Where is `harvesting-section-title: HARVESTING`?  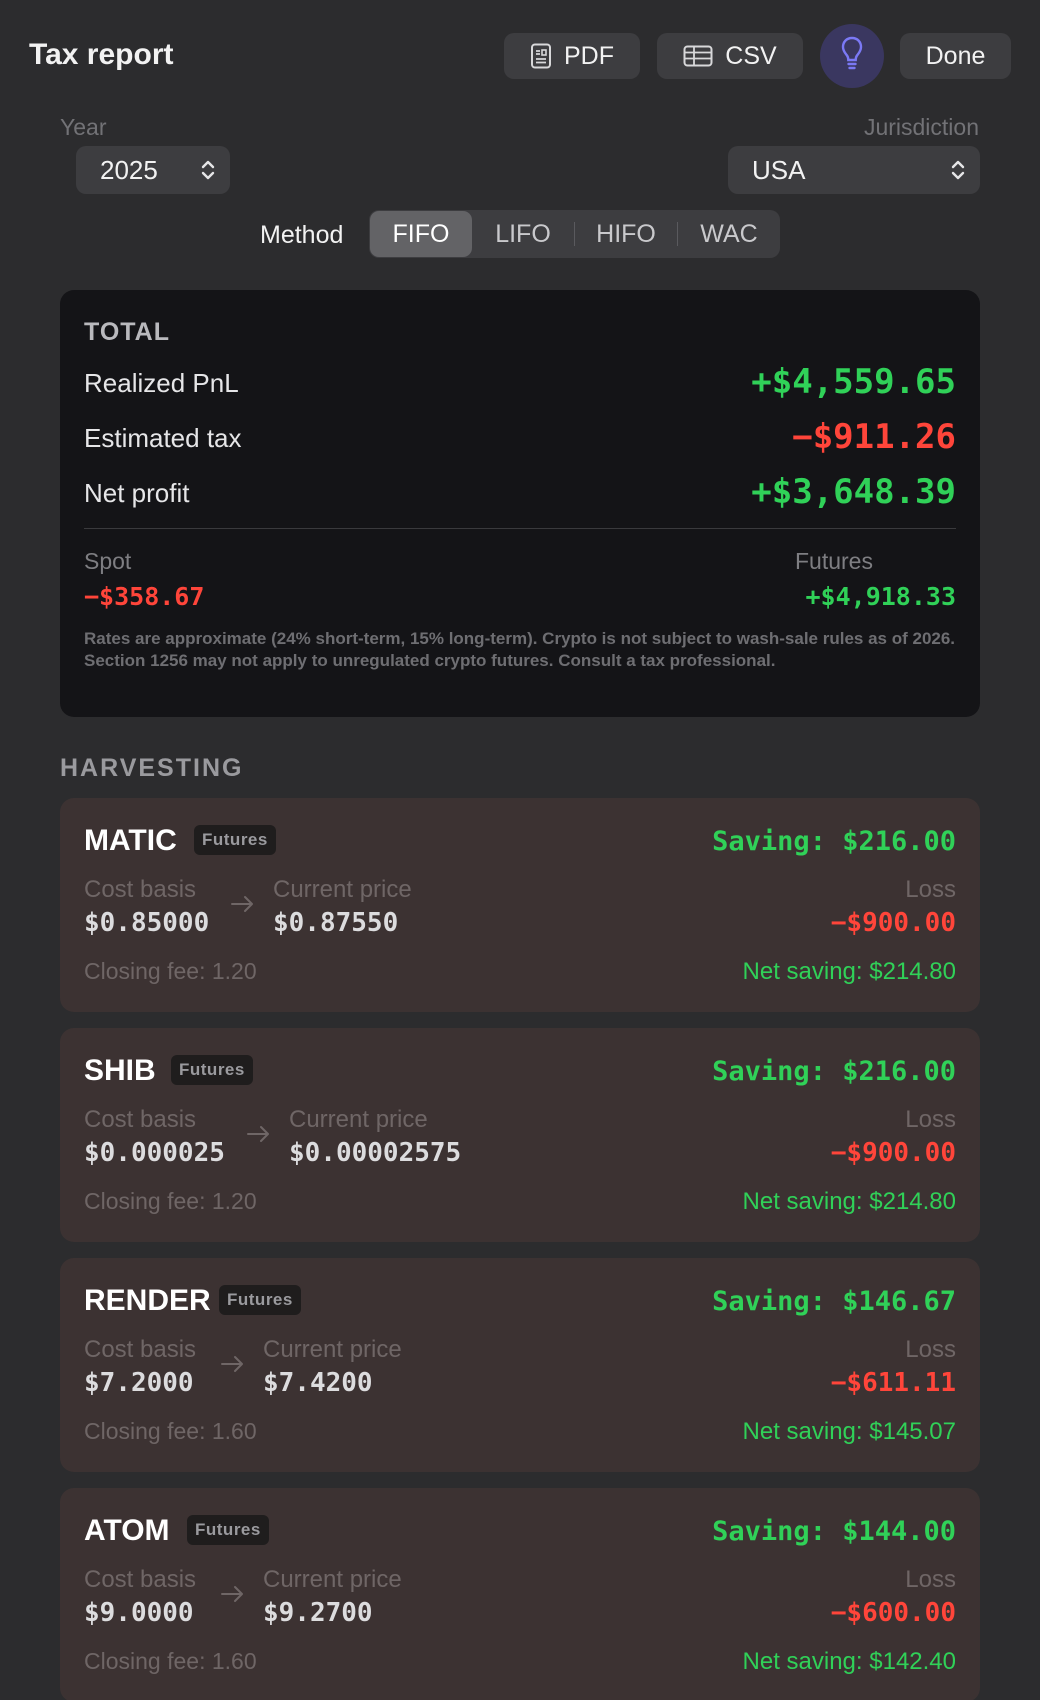 harvesting-section-title: HARVESTING is located at coordinates (152, 768).